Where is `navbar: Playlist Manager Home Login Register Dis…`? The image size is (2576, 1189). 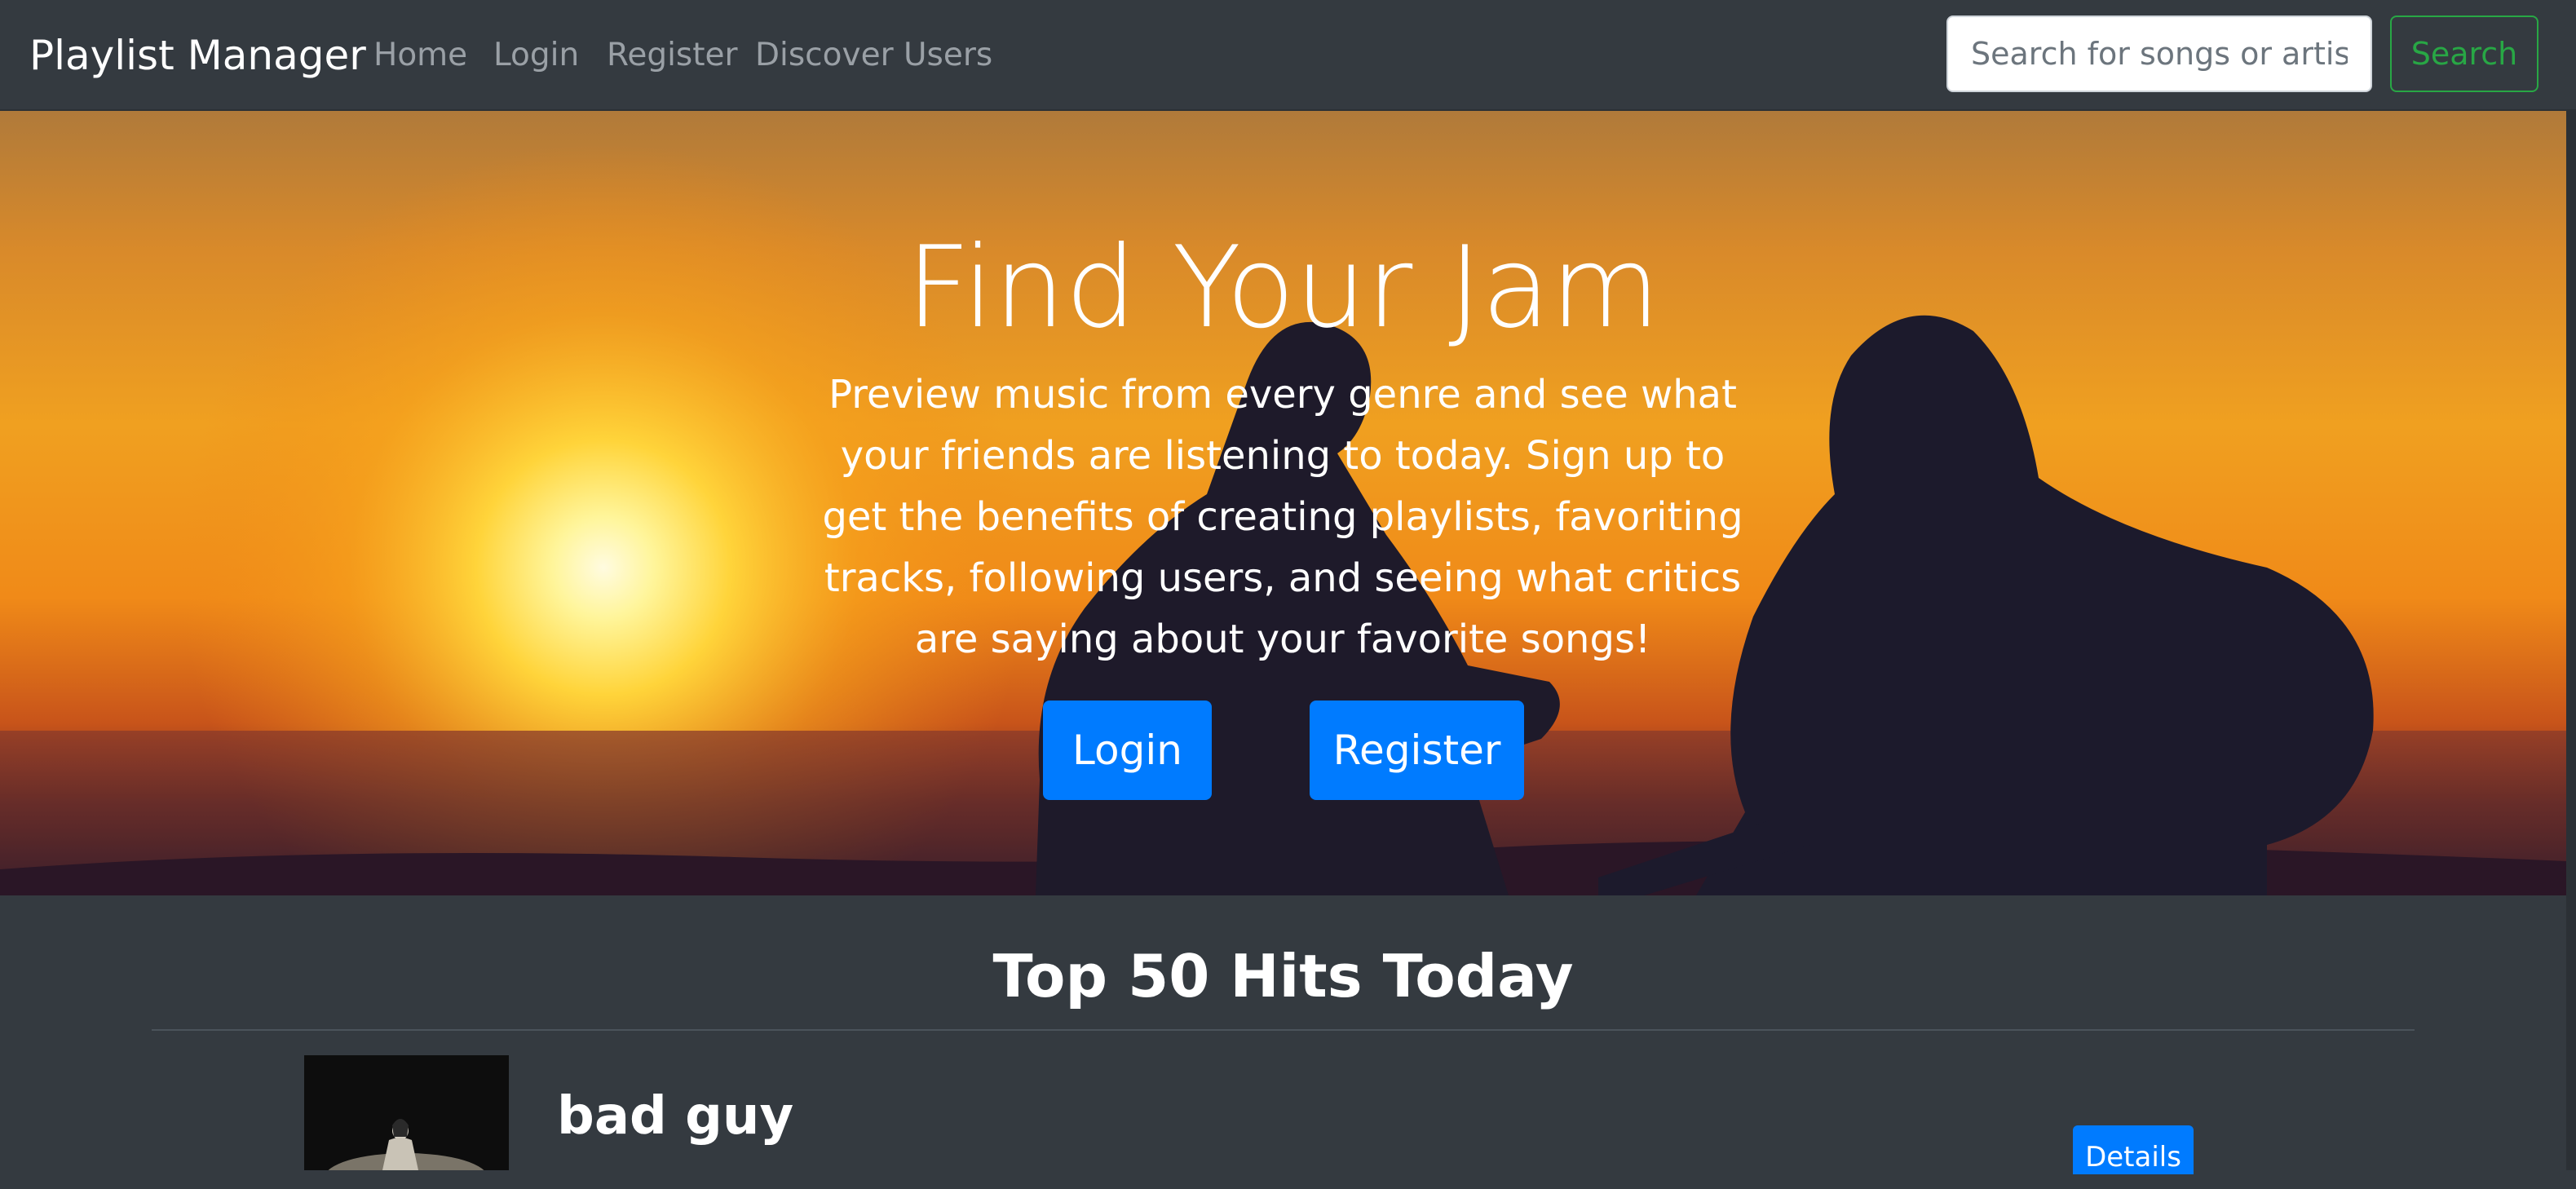 navbar: Playlist Manager Home Login Register Dis… is located at coordinates (1288, 56).